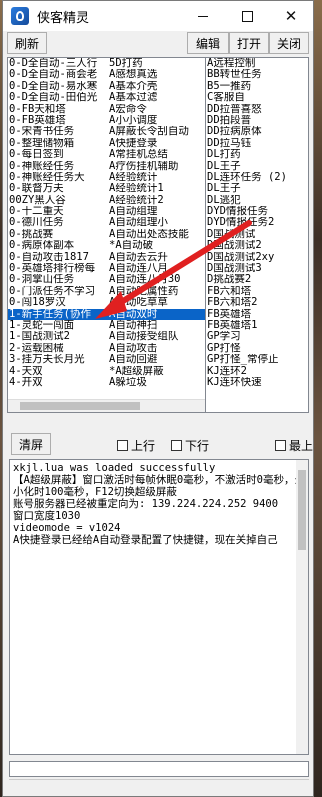 This screenshot has height=797, width=322. What do you see at coordinates (257, 325) in the screenshot?
I see `list-item: FB英雄塔1` at bounding box center [257, 325].